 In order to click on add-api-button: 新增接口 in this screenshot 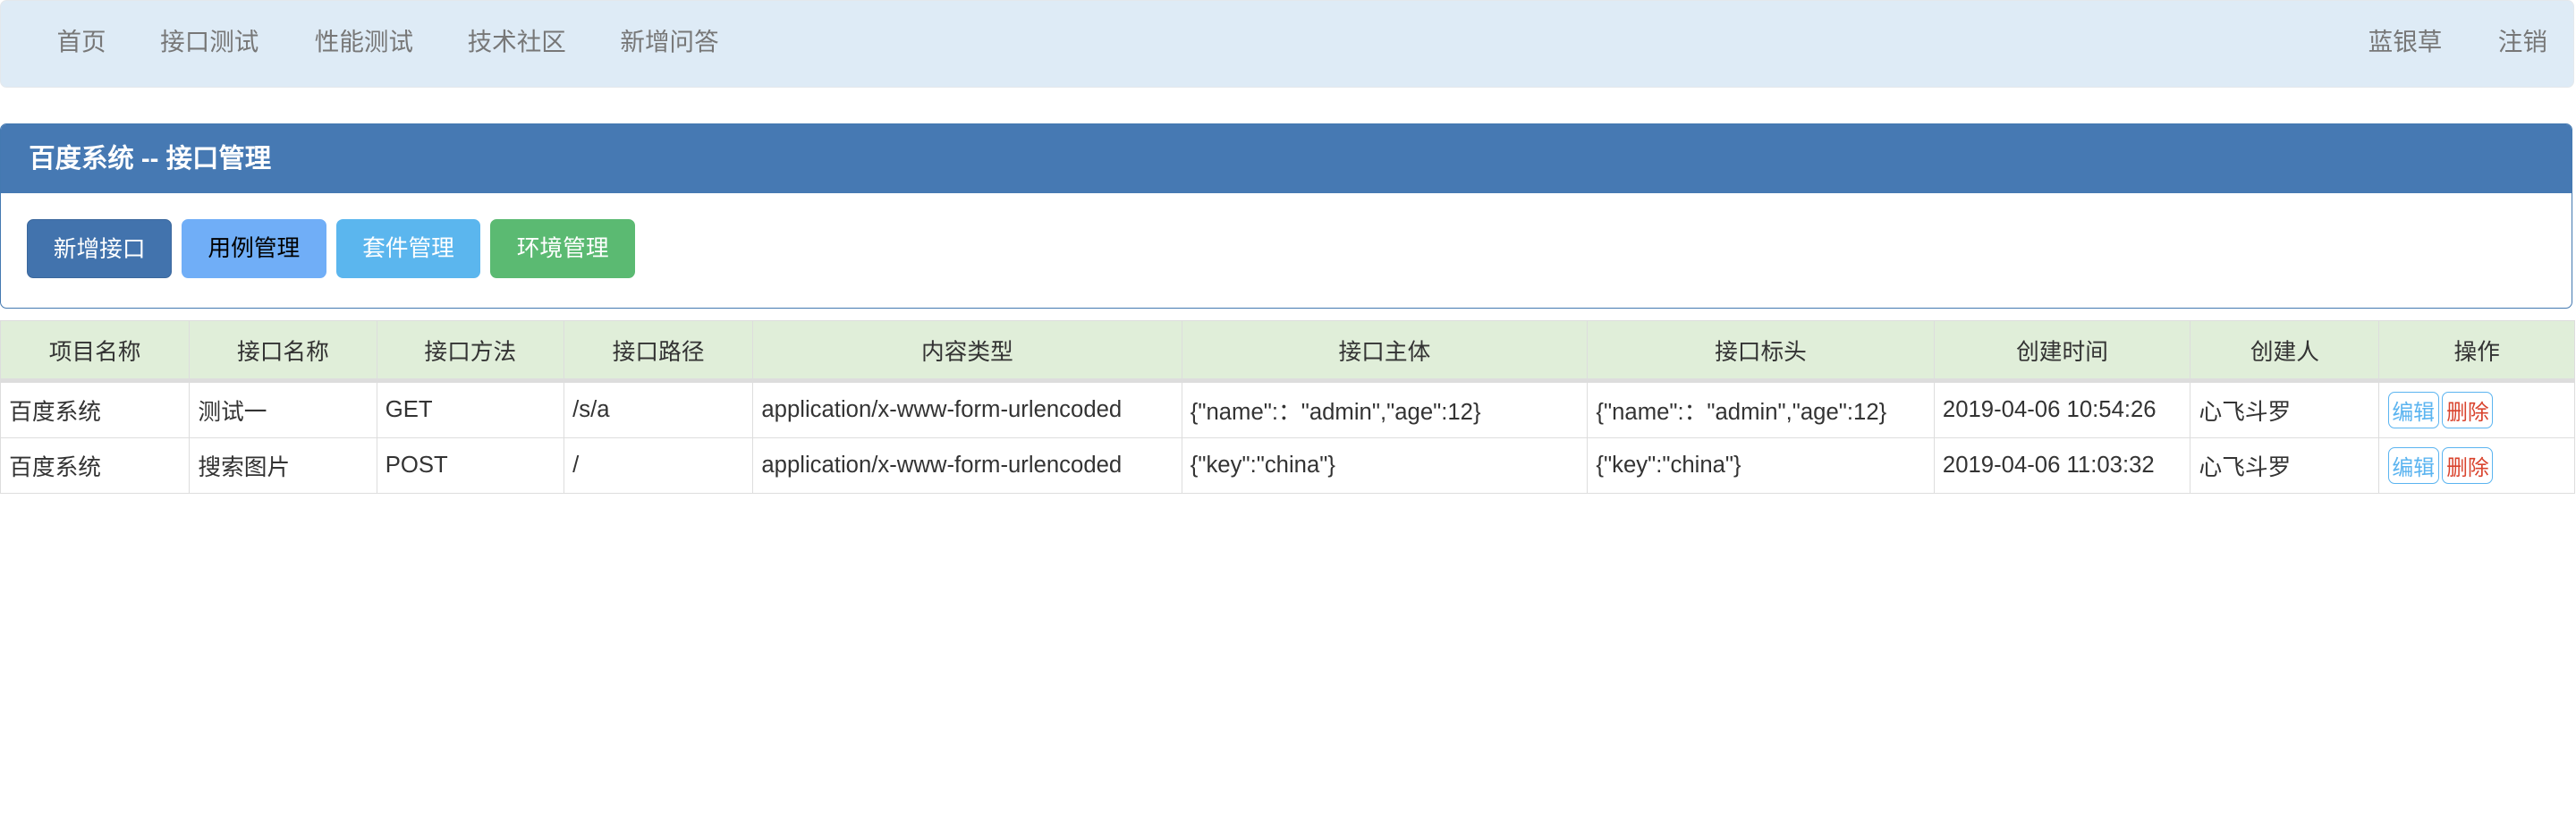, I will do `click(99, 249)`.